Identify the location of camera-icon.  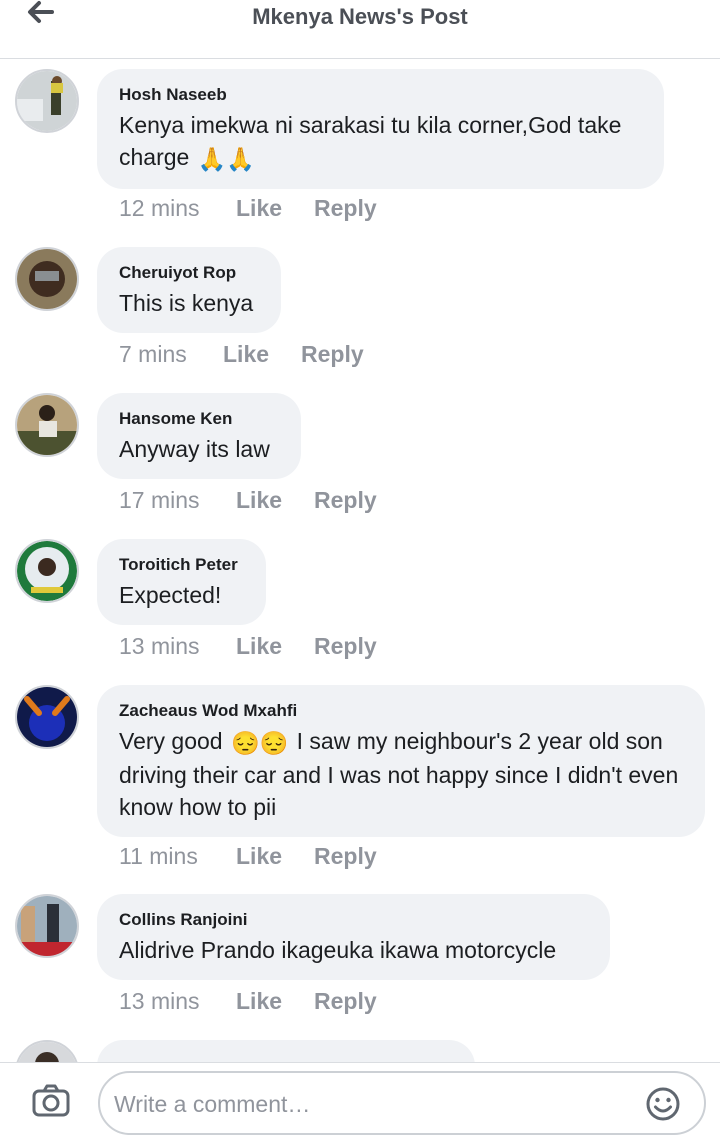
(51, 1102).